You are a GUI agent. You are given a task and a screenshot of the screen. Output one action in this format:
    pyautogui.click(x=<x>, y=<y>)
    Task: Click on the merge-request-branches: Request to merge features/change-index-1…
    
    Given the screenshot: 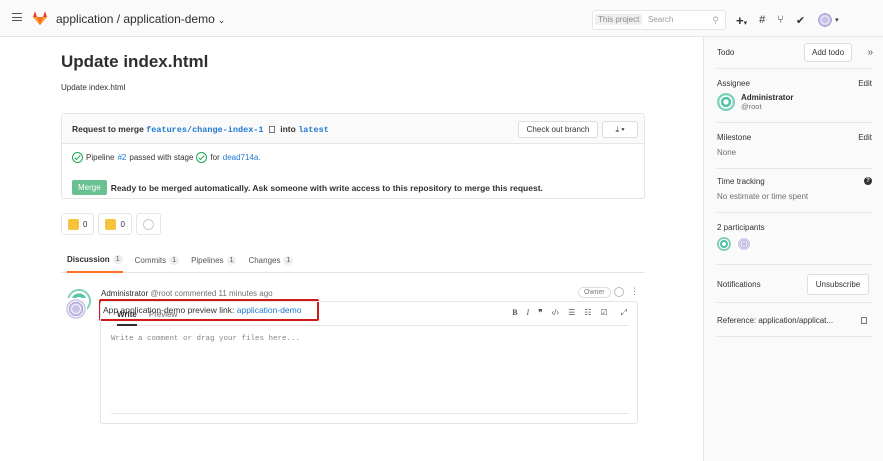 What is the action you would take?
    pyautogui.click(x=200, y=129)
    